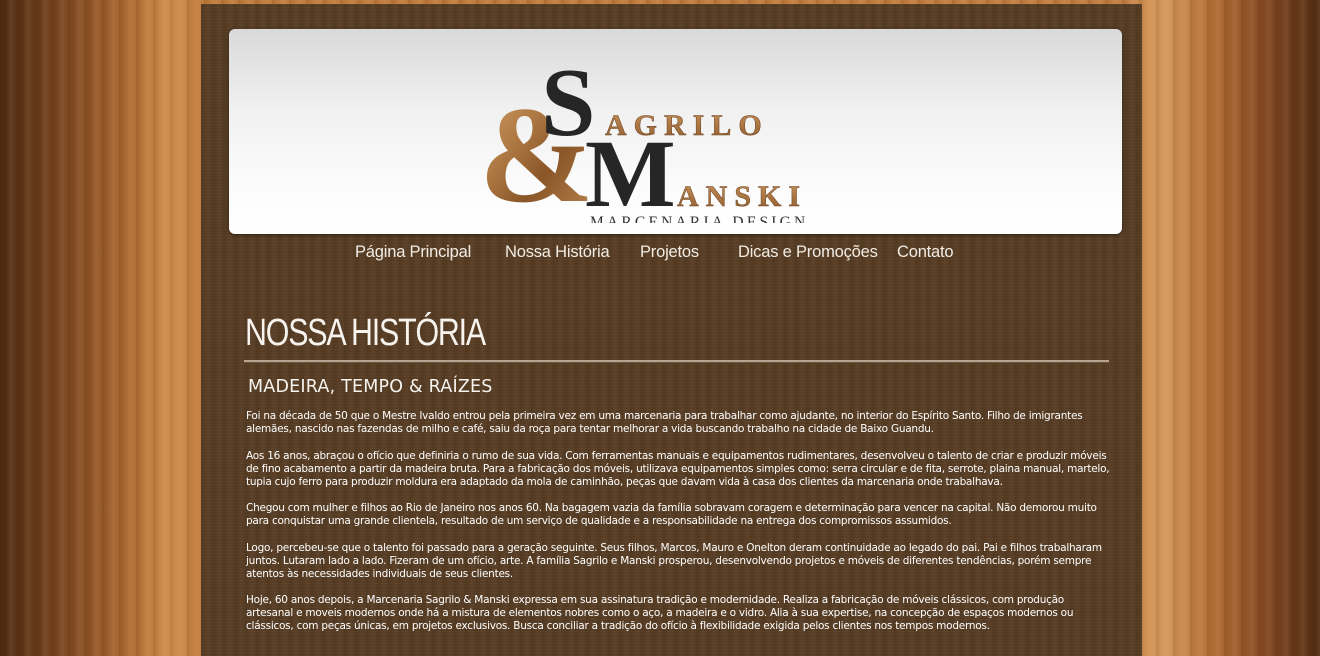 The height and width of the screenshot is (656, 1320). Describe the element at coordinates (742, 196) in the screenshot. I see `logo-word-anski: ANSKI` at that location.